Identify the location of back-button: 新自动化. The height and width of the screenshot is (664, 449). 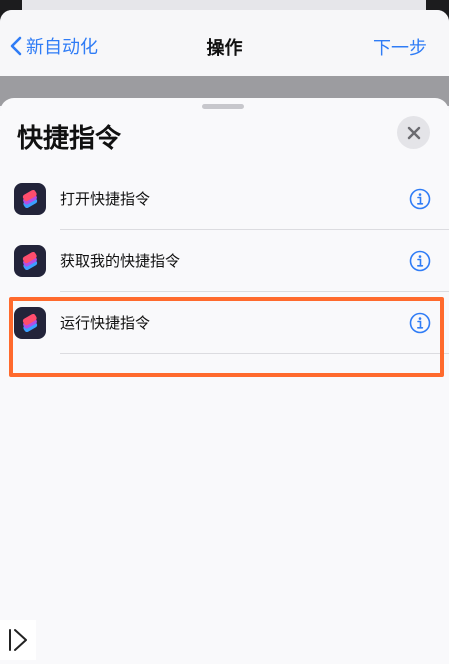
(54, 46).